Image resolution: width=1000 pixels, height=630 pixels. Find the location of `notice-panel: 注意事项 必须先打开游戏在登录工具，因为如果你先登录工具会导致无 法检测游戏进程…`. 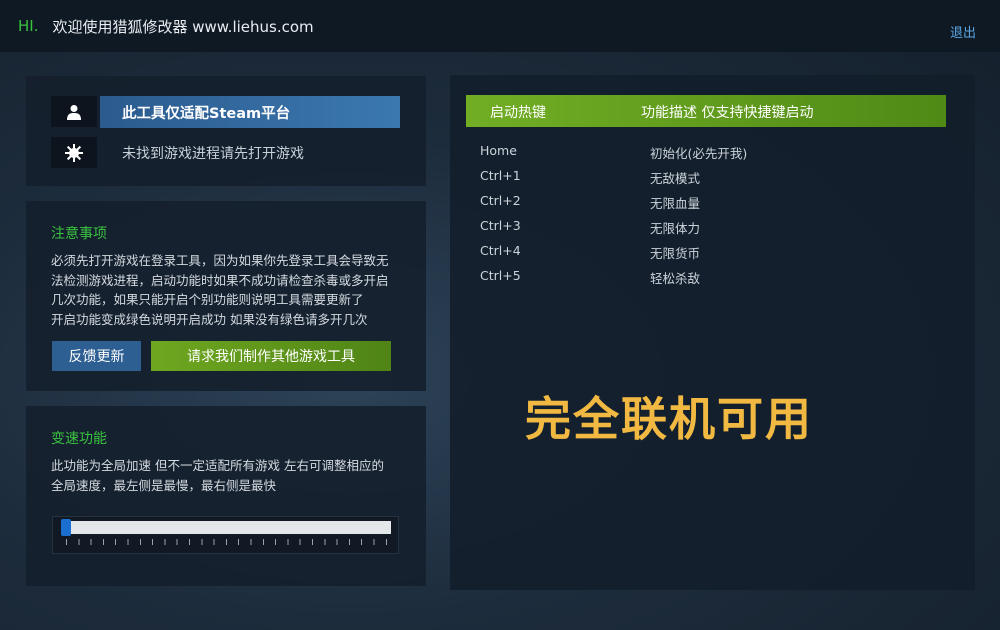

notice-panel: 注意事项 必须先打开游戏在登录工具，因为如果你先登录工具会导致无 法检测游戏进程… is located at coordinates (226, 296).